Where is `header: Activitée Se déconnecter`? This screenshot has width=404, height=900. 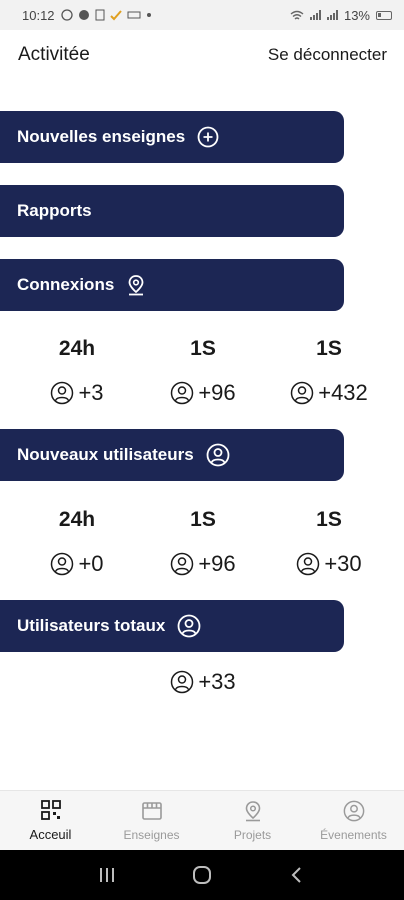 header: Activitée Se déconnecter is located at coordinates (202, 57).